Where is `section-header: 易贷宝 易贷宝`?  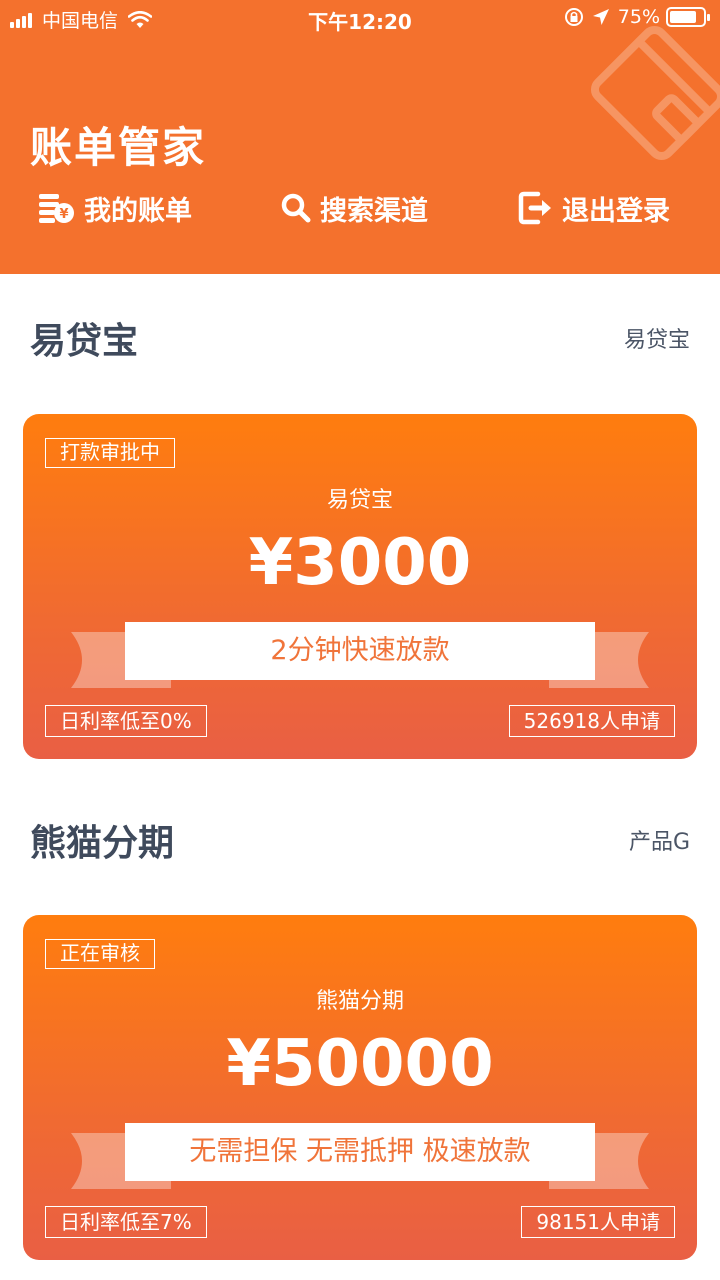 section-header: 易贷宝 易贷宝 is located at coordinates (360, 342).